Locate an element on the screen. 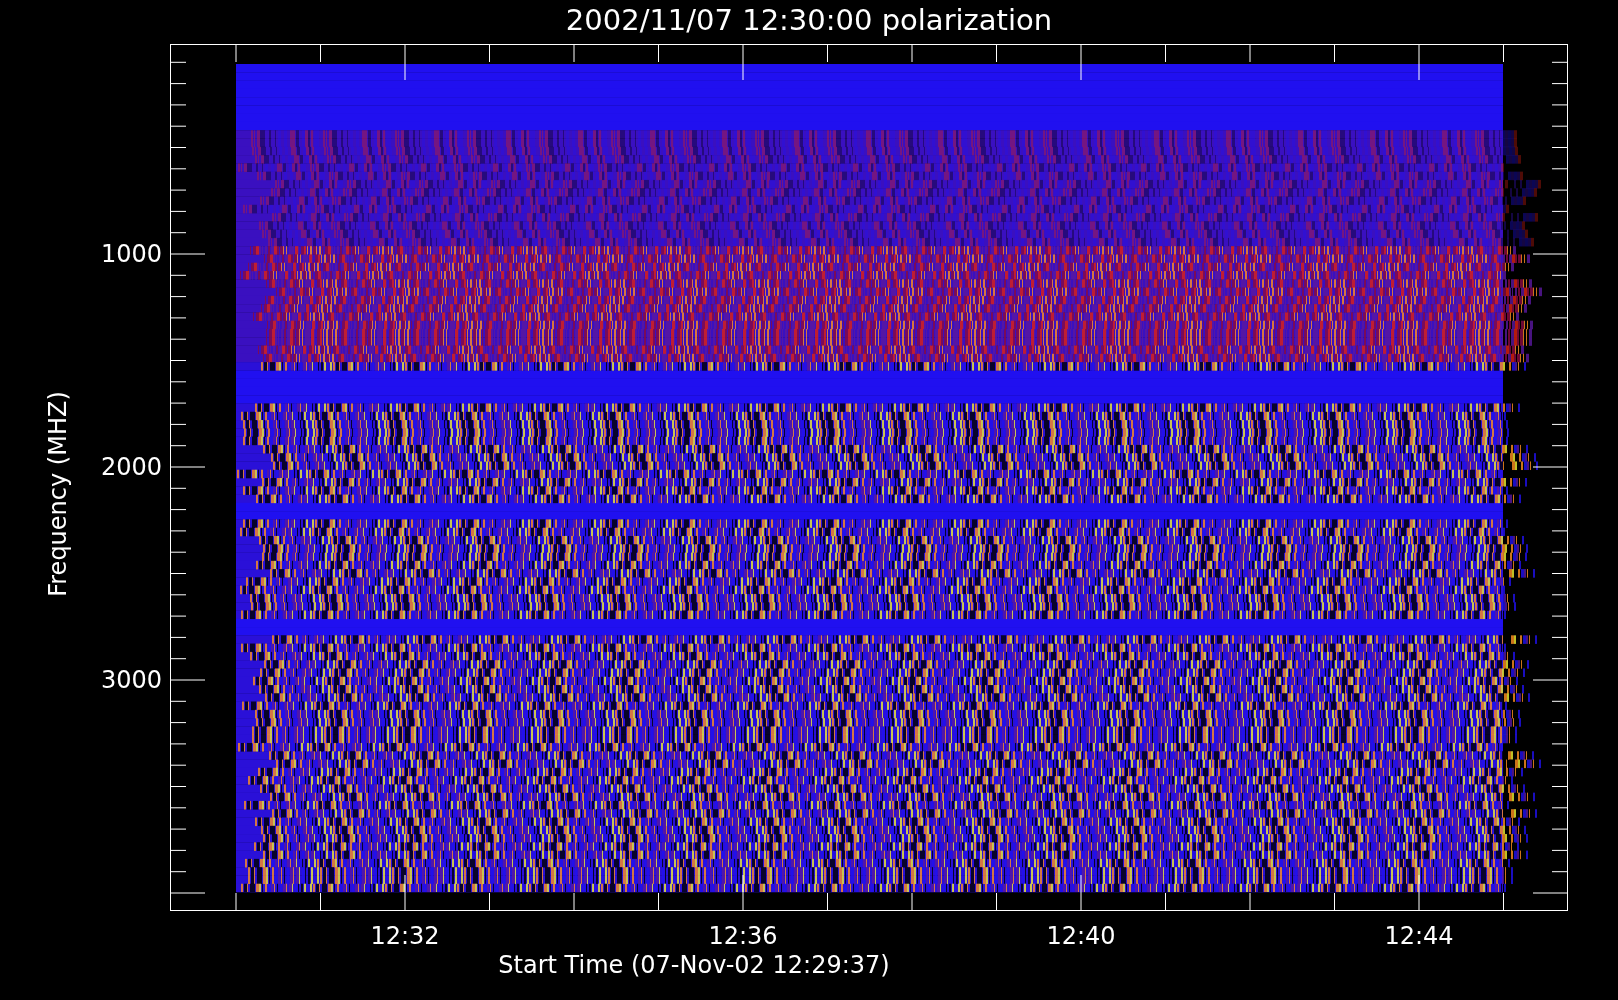  axis-tick-label: 12:32 is located at coordinates (405, 936).